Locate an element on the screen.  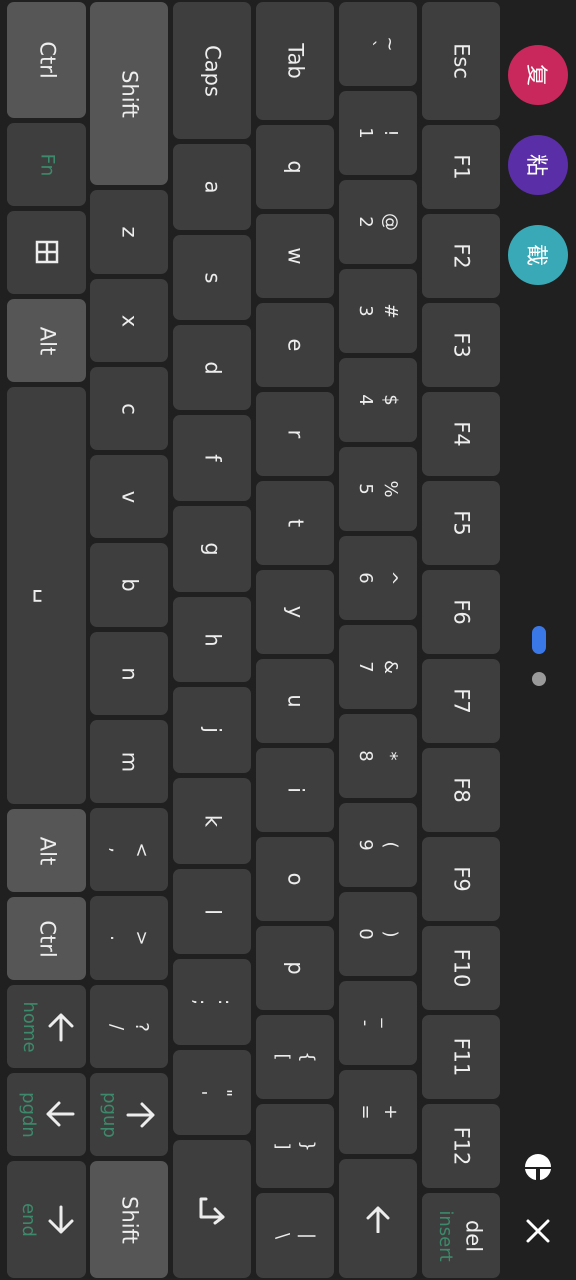
key-3: # 3 is located at coordinates (378, 311).